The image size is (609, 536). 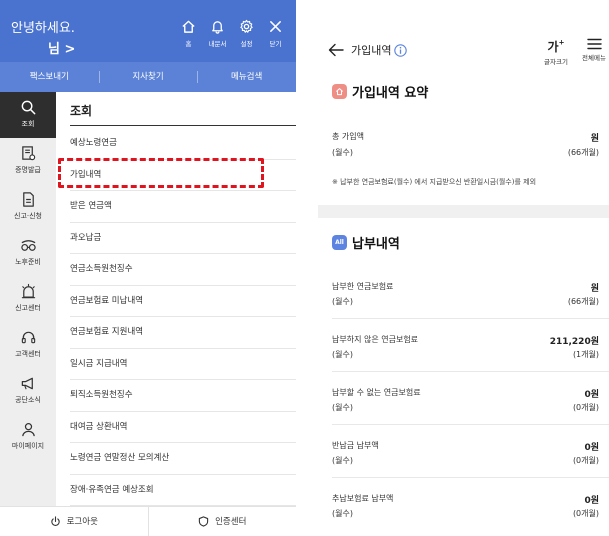 I want to click on menu-item-received-pension: 받은 연금액, so click(x=183, y=207).